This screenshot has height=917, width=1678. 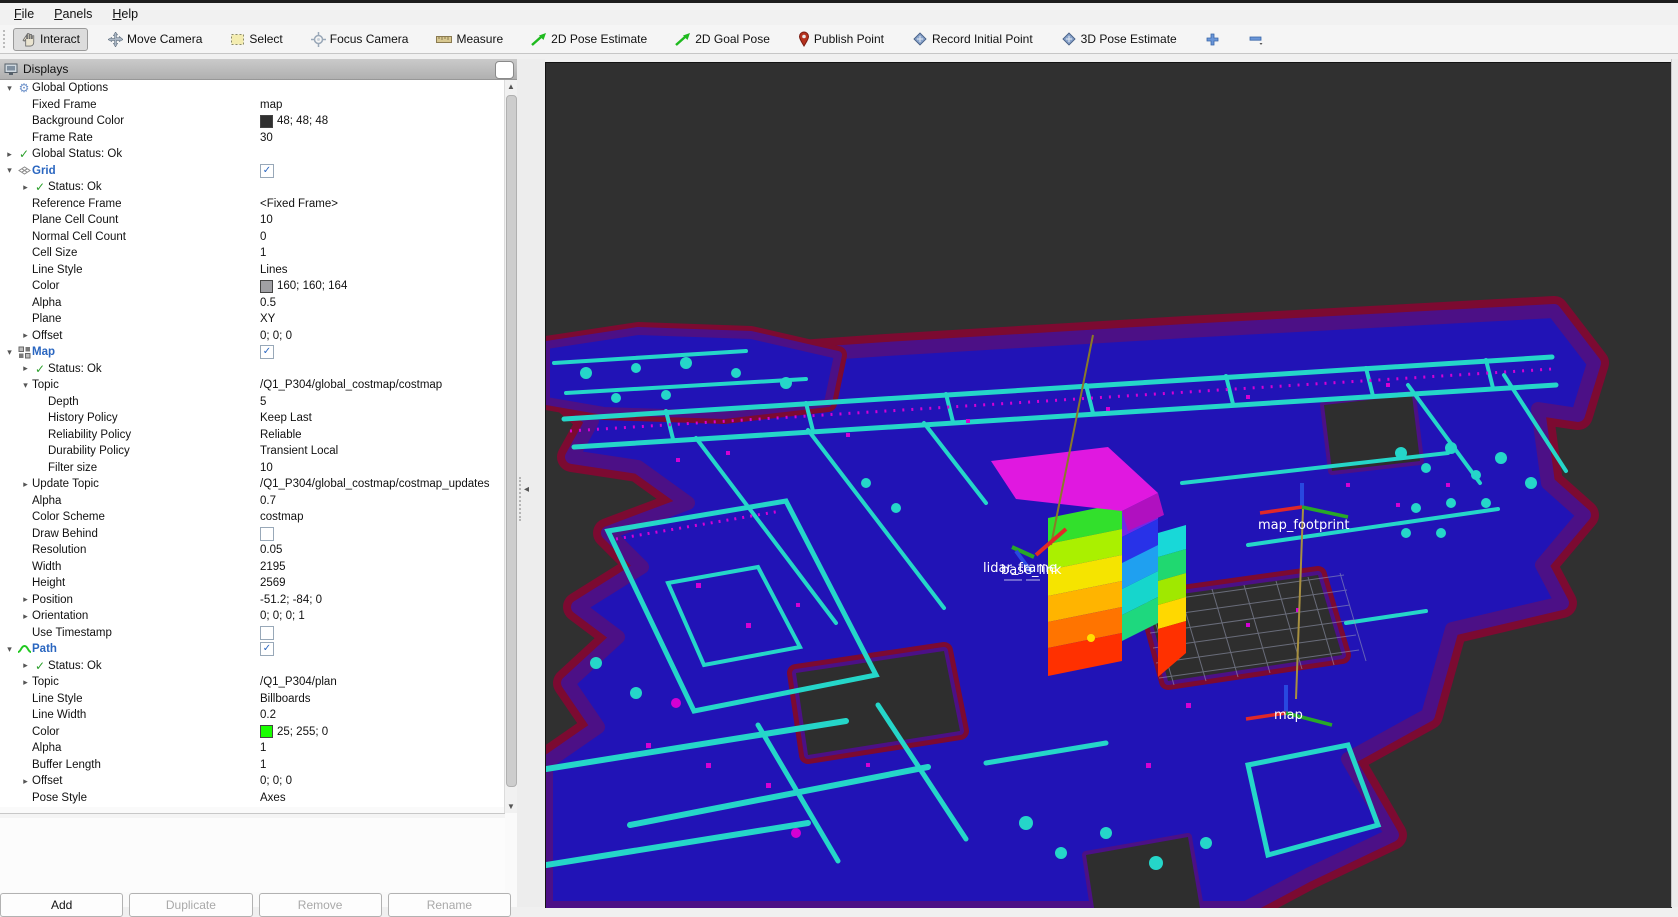 I want to click on tree-row-global-options: ▾ ⚙ Global Options, so click(x=252, y=88).